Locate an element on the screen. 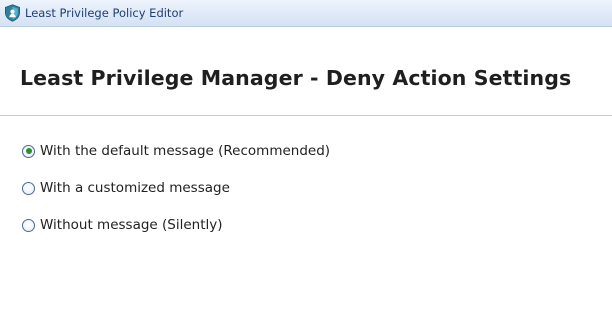  option-without-message: Without message (Silently) is located at coordinates (176, 225).